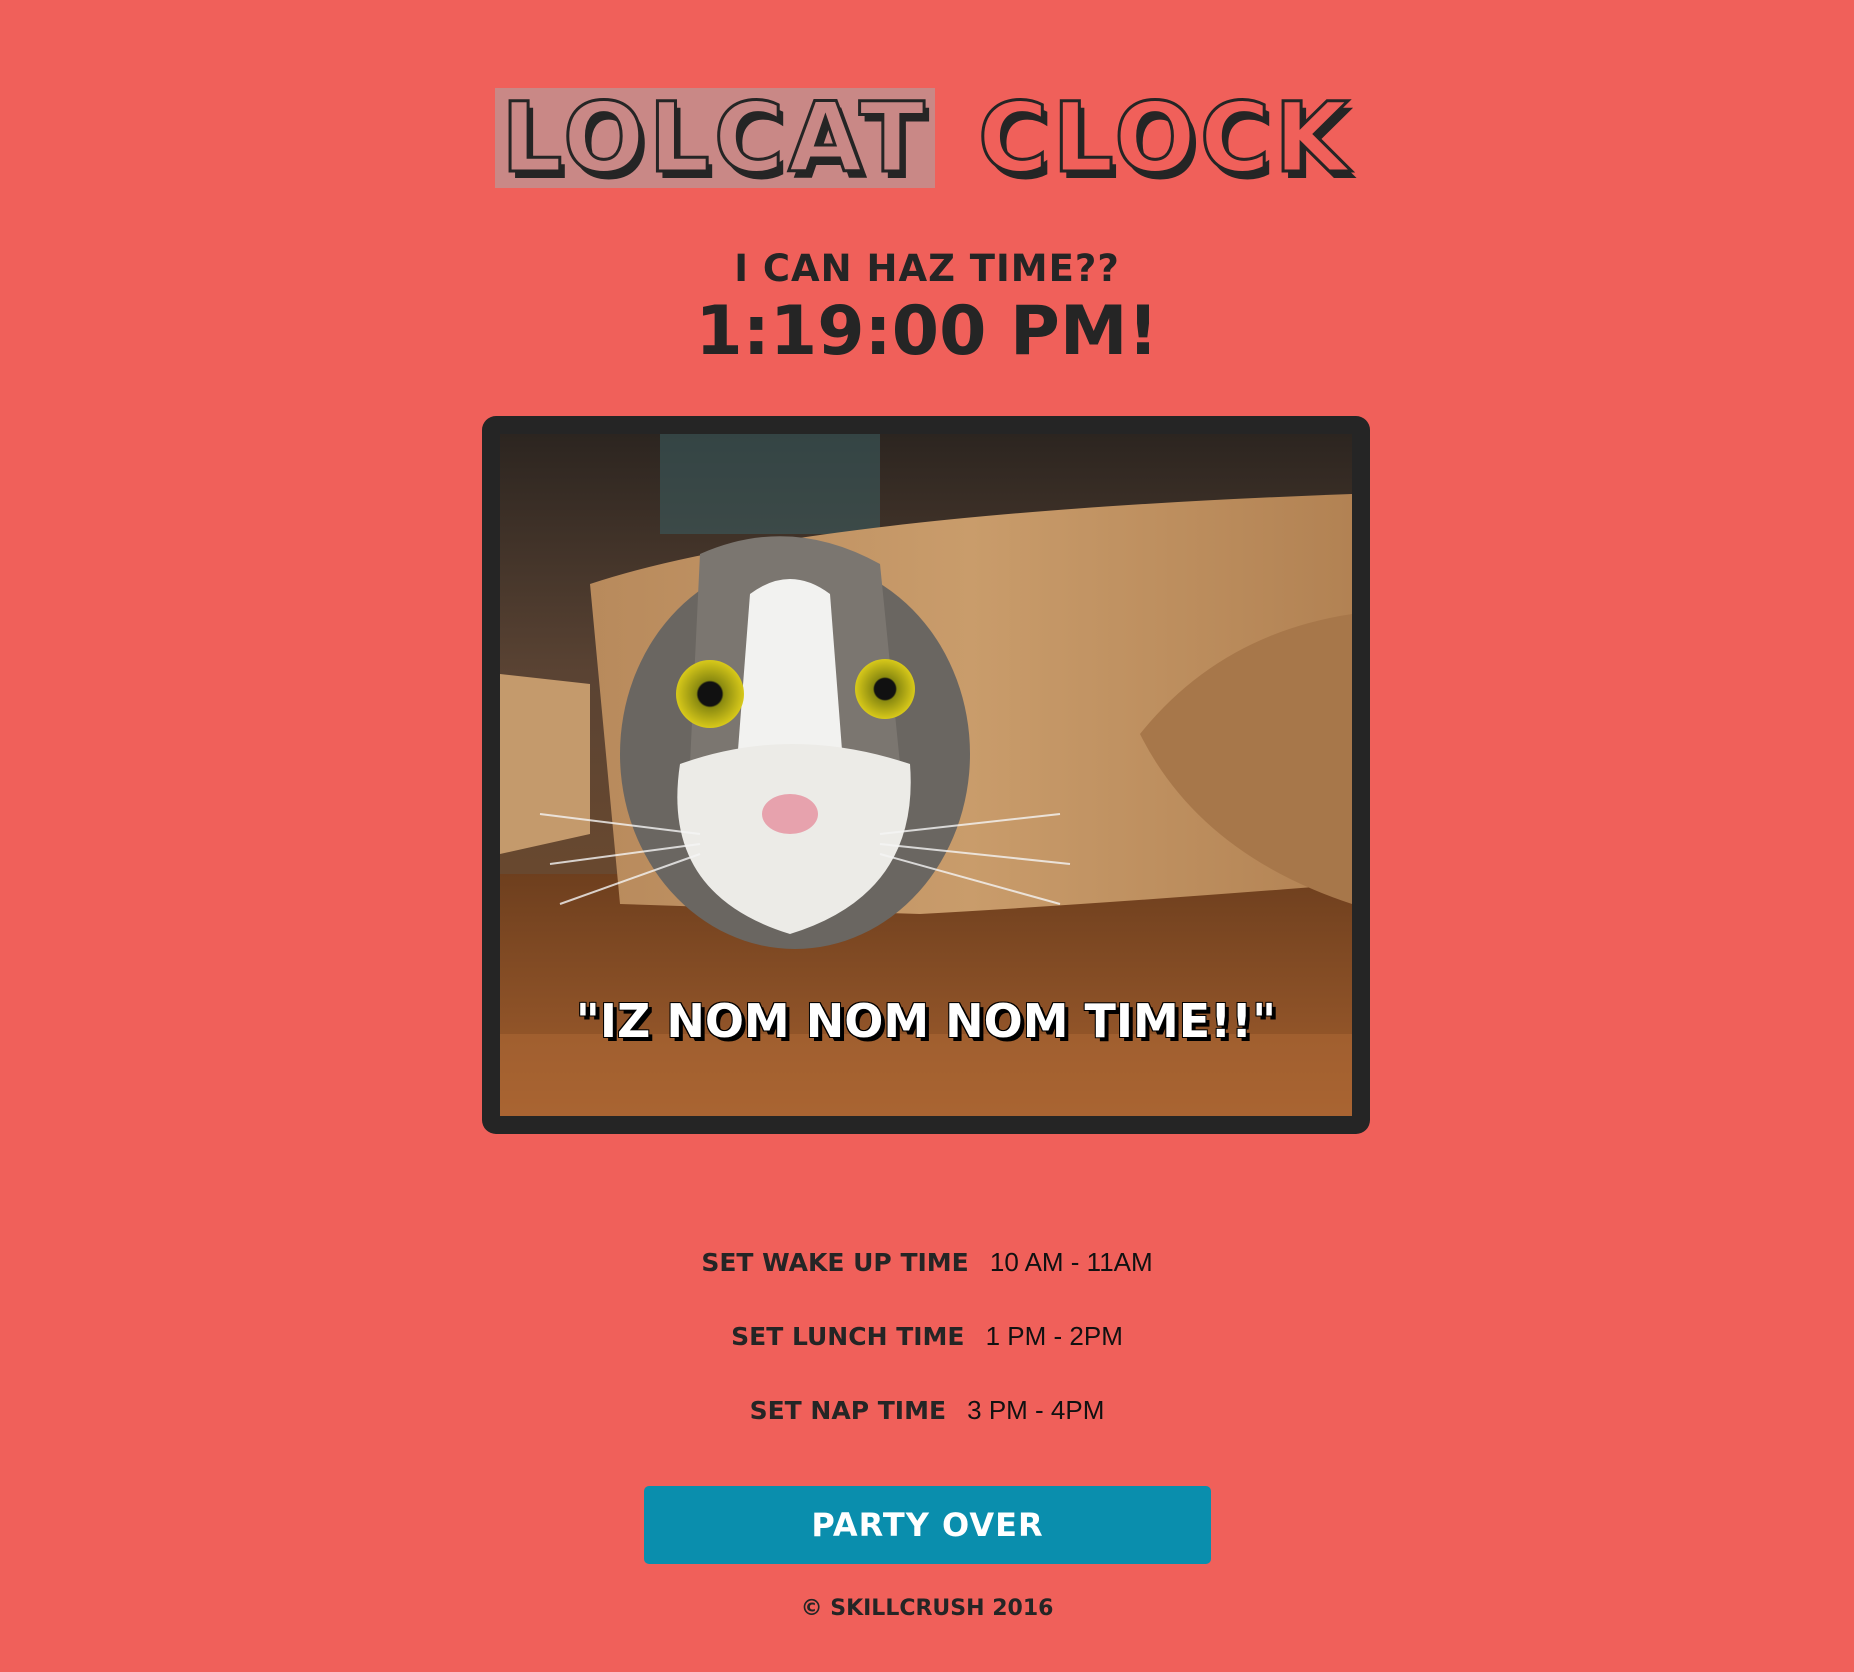  Describe the element at coordinates (927, 268) in the screenshot. I see `subtitle: I can haz time??` at that location.